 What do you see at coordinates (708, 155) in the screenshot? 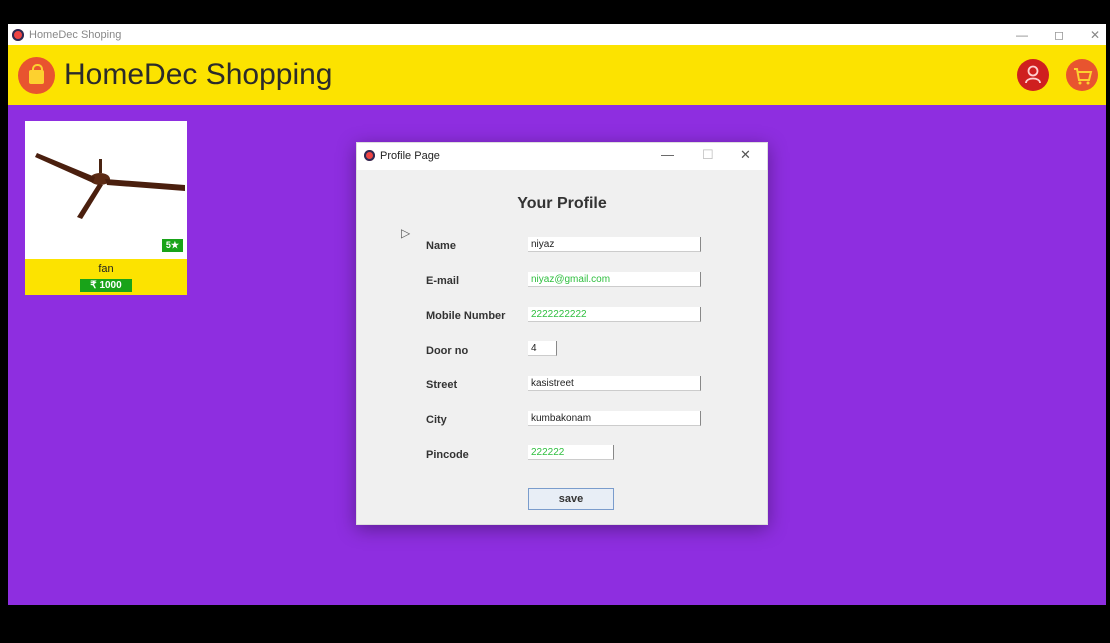
I see `dialog-maximize-button: ☐` at bounding box center [708, 155].